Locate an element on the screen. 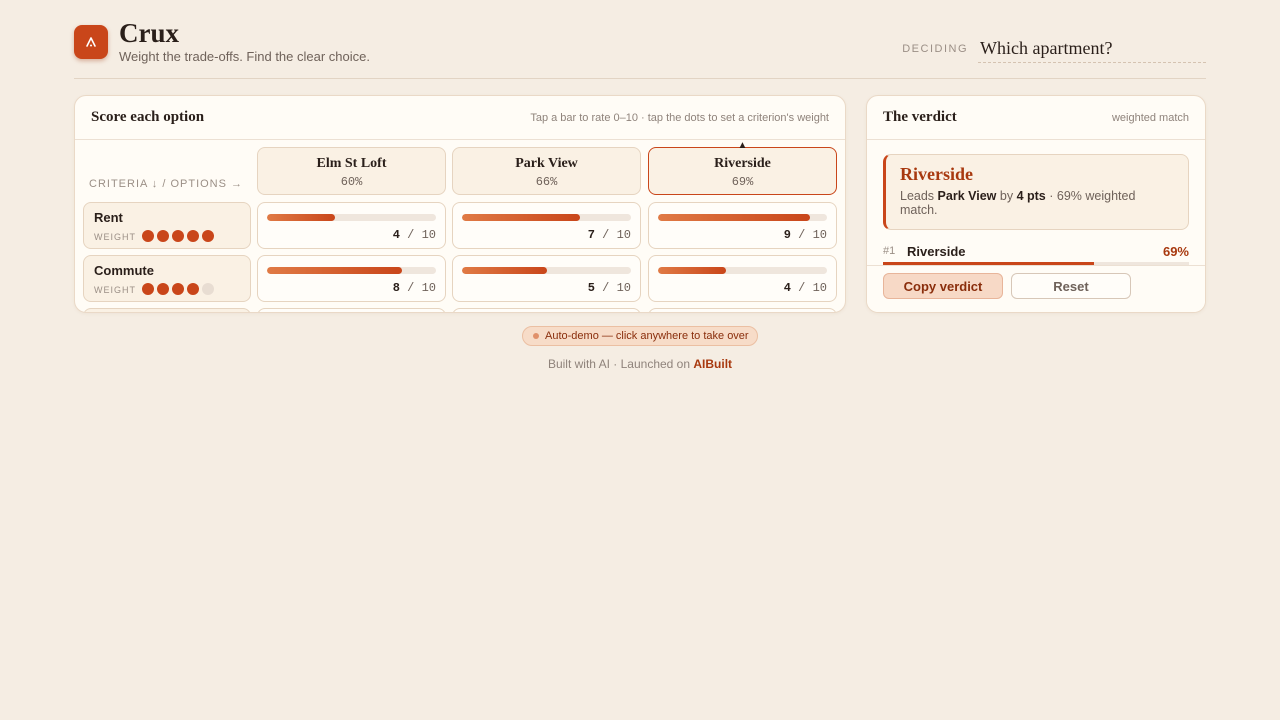  crux-logo-icon is located at coordinates (91, 42).